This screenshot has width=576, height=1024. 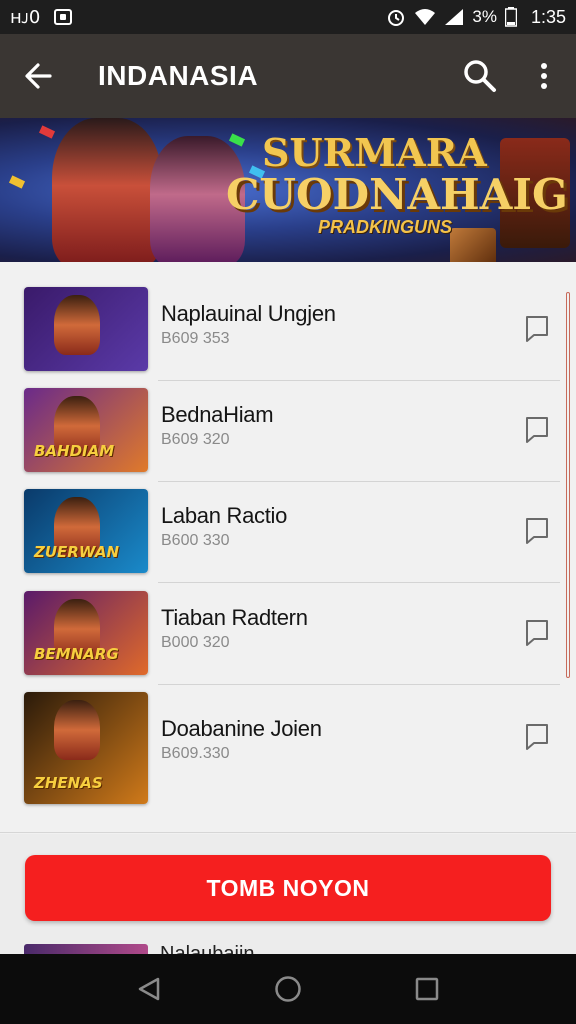 I want to click on page-title: INDANASIA, so click(x=178, y=75).